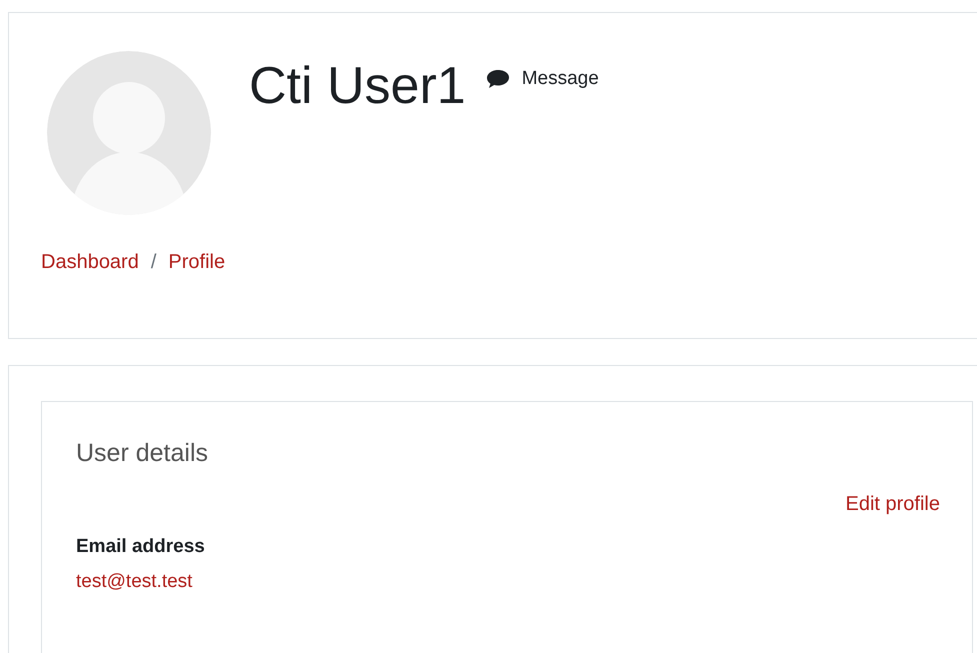  I want to click on message-link: Message, so click(542, 79).